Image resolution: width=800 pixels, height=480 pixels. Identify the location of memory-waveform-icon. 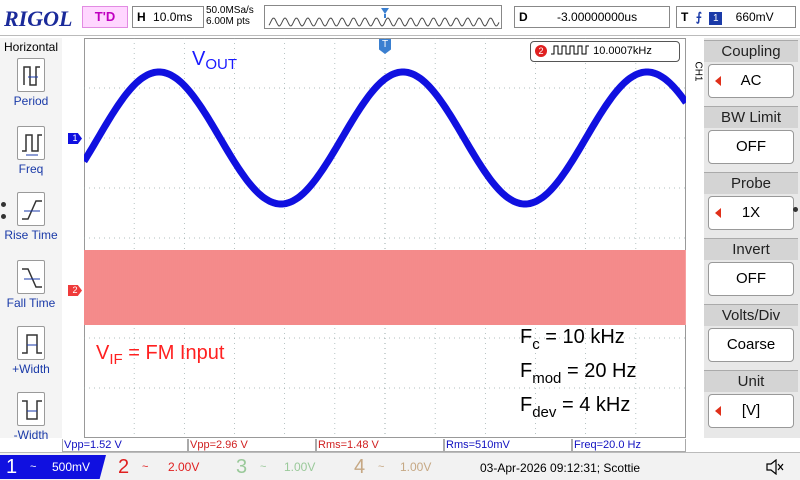
(384, 17).